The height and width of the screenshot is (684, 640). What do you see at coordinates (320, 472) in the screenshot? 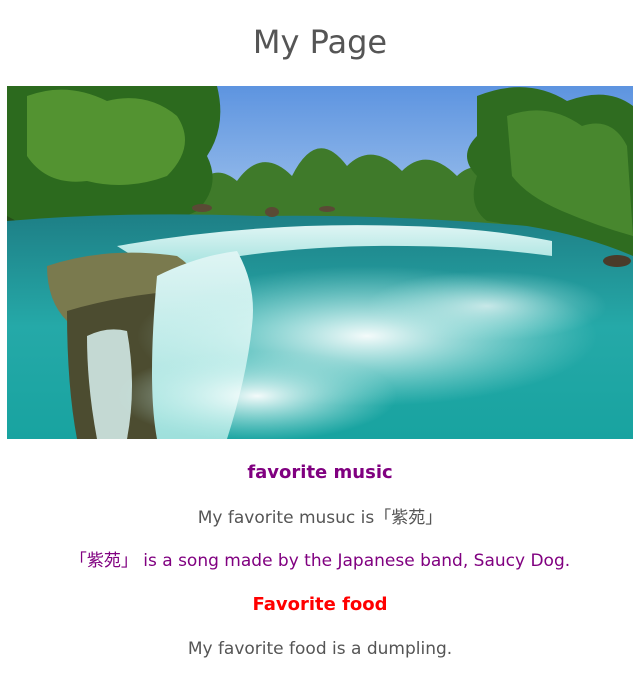
I see `music-heading: favorite music` at bounding box center [320, 472].